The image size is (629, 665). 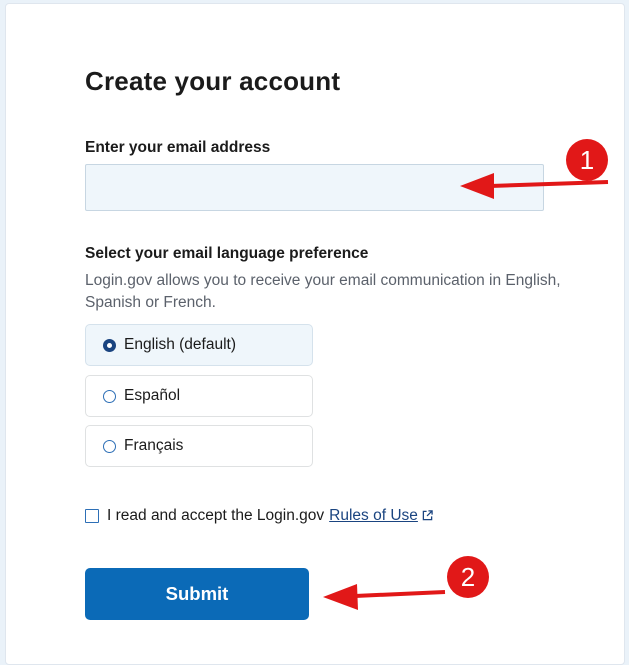 What do you see at coordinates (468, 577) in the screenshot?
I see `annotation-badge-2: 2` at bounding box center [468, 577].